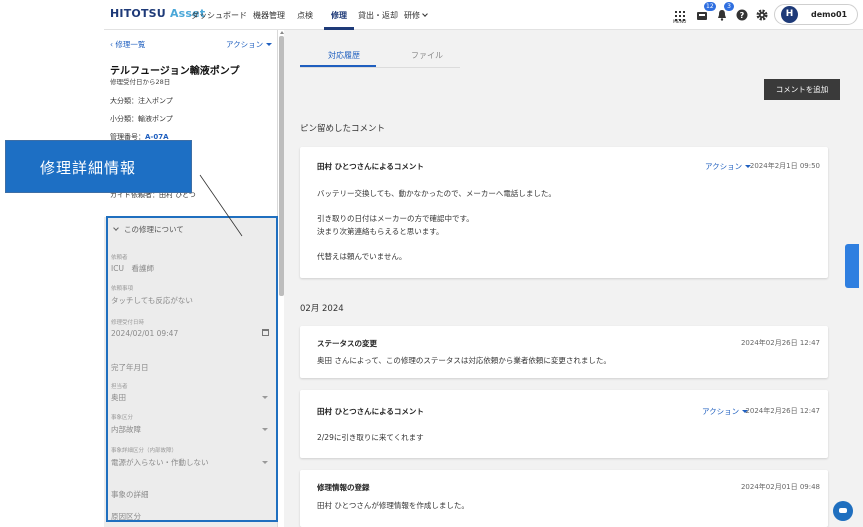 This screenshot has width=863, height=527. I want to click on action-link-label: アクション, so click(245, 44).